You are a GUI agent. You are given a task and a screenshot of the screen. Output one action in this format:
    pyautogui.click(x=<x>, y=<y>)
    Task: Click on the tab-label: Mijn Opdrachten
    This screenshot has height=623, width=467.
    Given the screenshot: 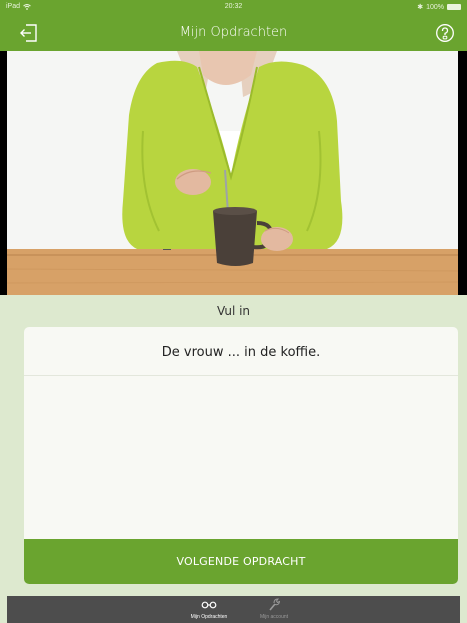 What is the action you would take?
    pyautogui.click(x=209, y=617)
    